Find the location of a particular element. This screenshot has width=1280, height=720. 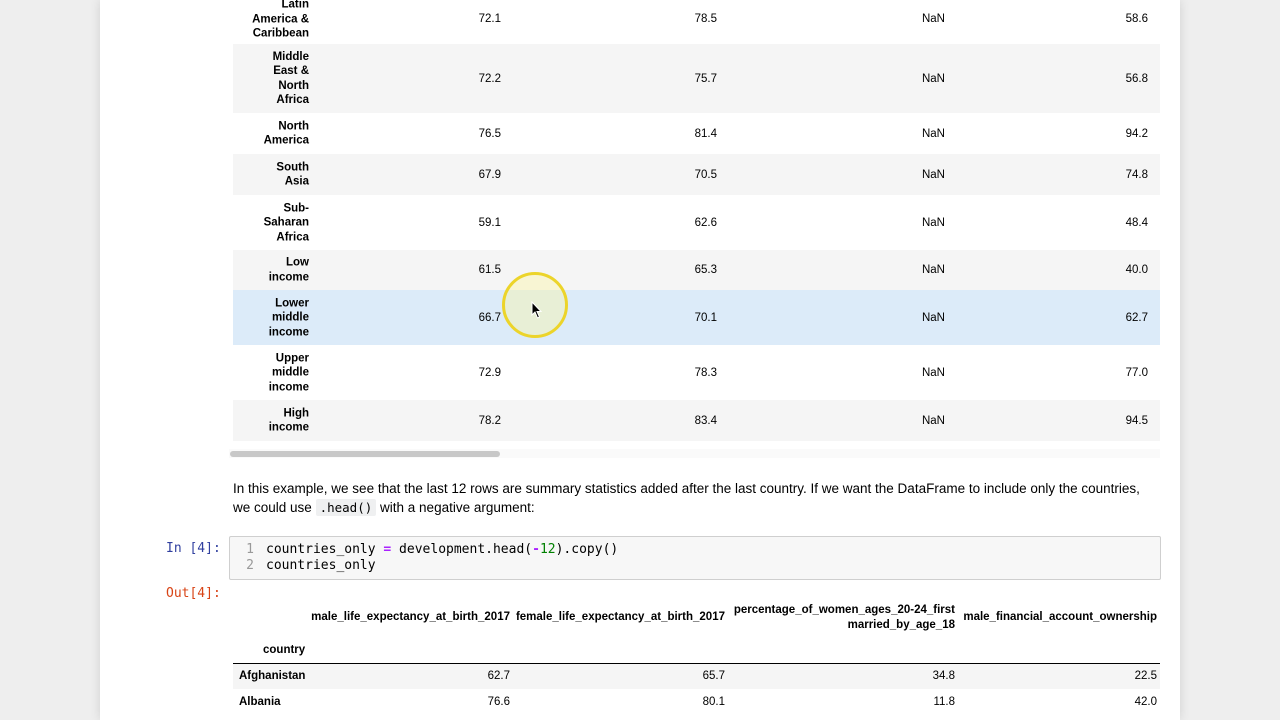

table-cell: 42.0 is located at coordinates (1145, 702).